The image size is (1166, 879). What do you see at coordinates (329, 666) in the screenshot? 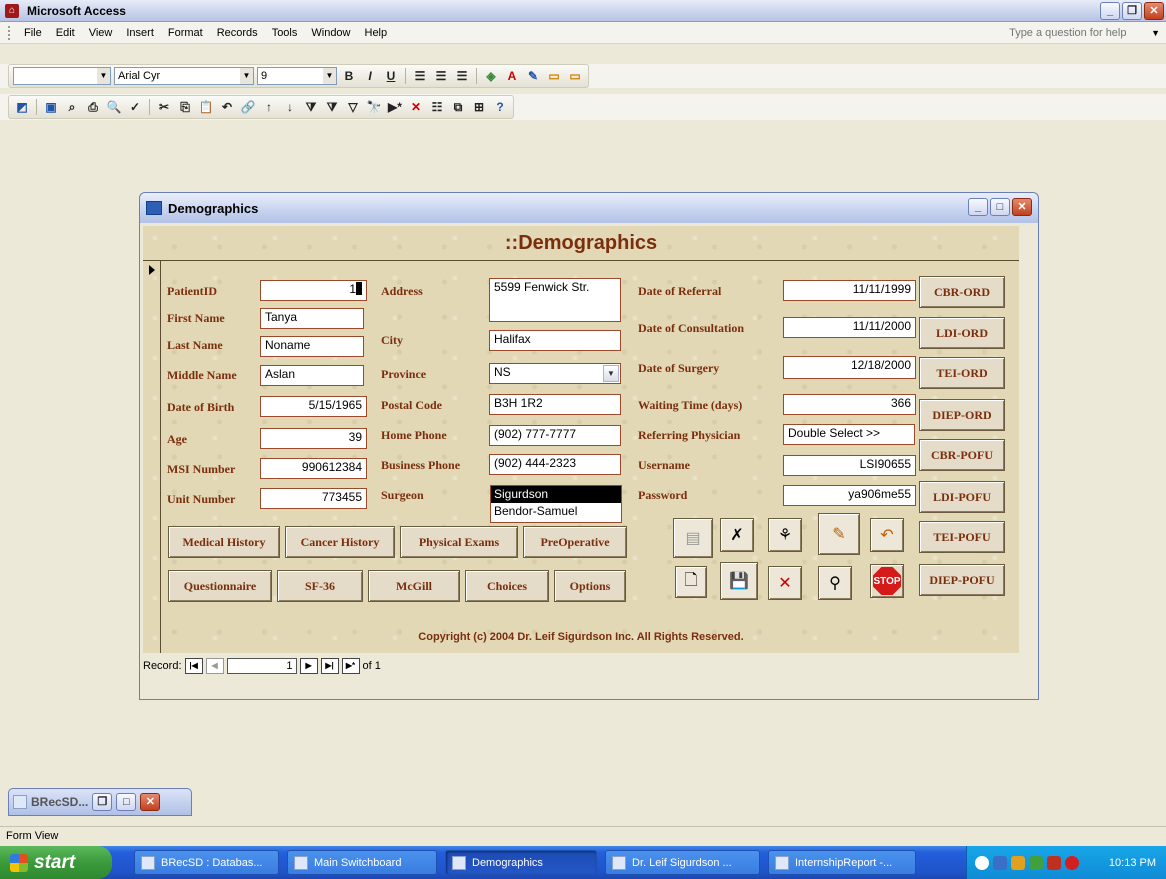
I see `last-record-button: ▶|` at bounding box center [329, 666].